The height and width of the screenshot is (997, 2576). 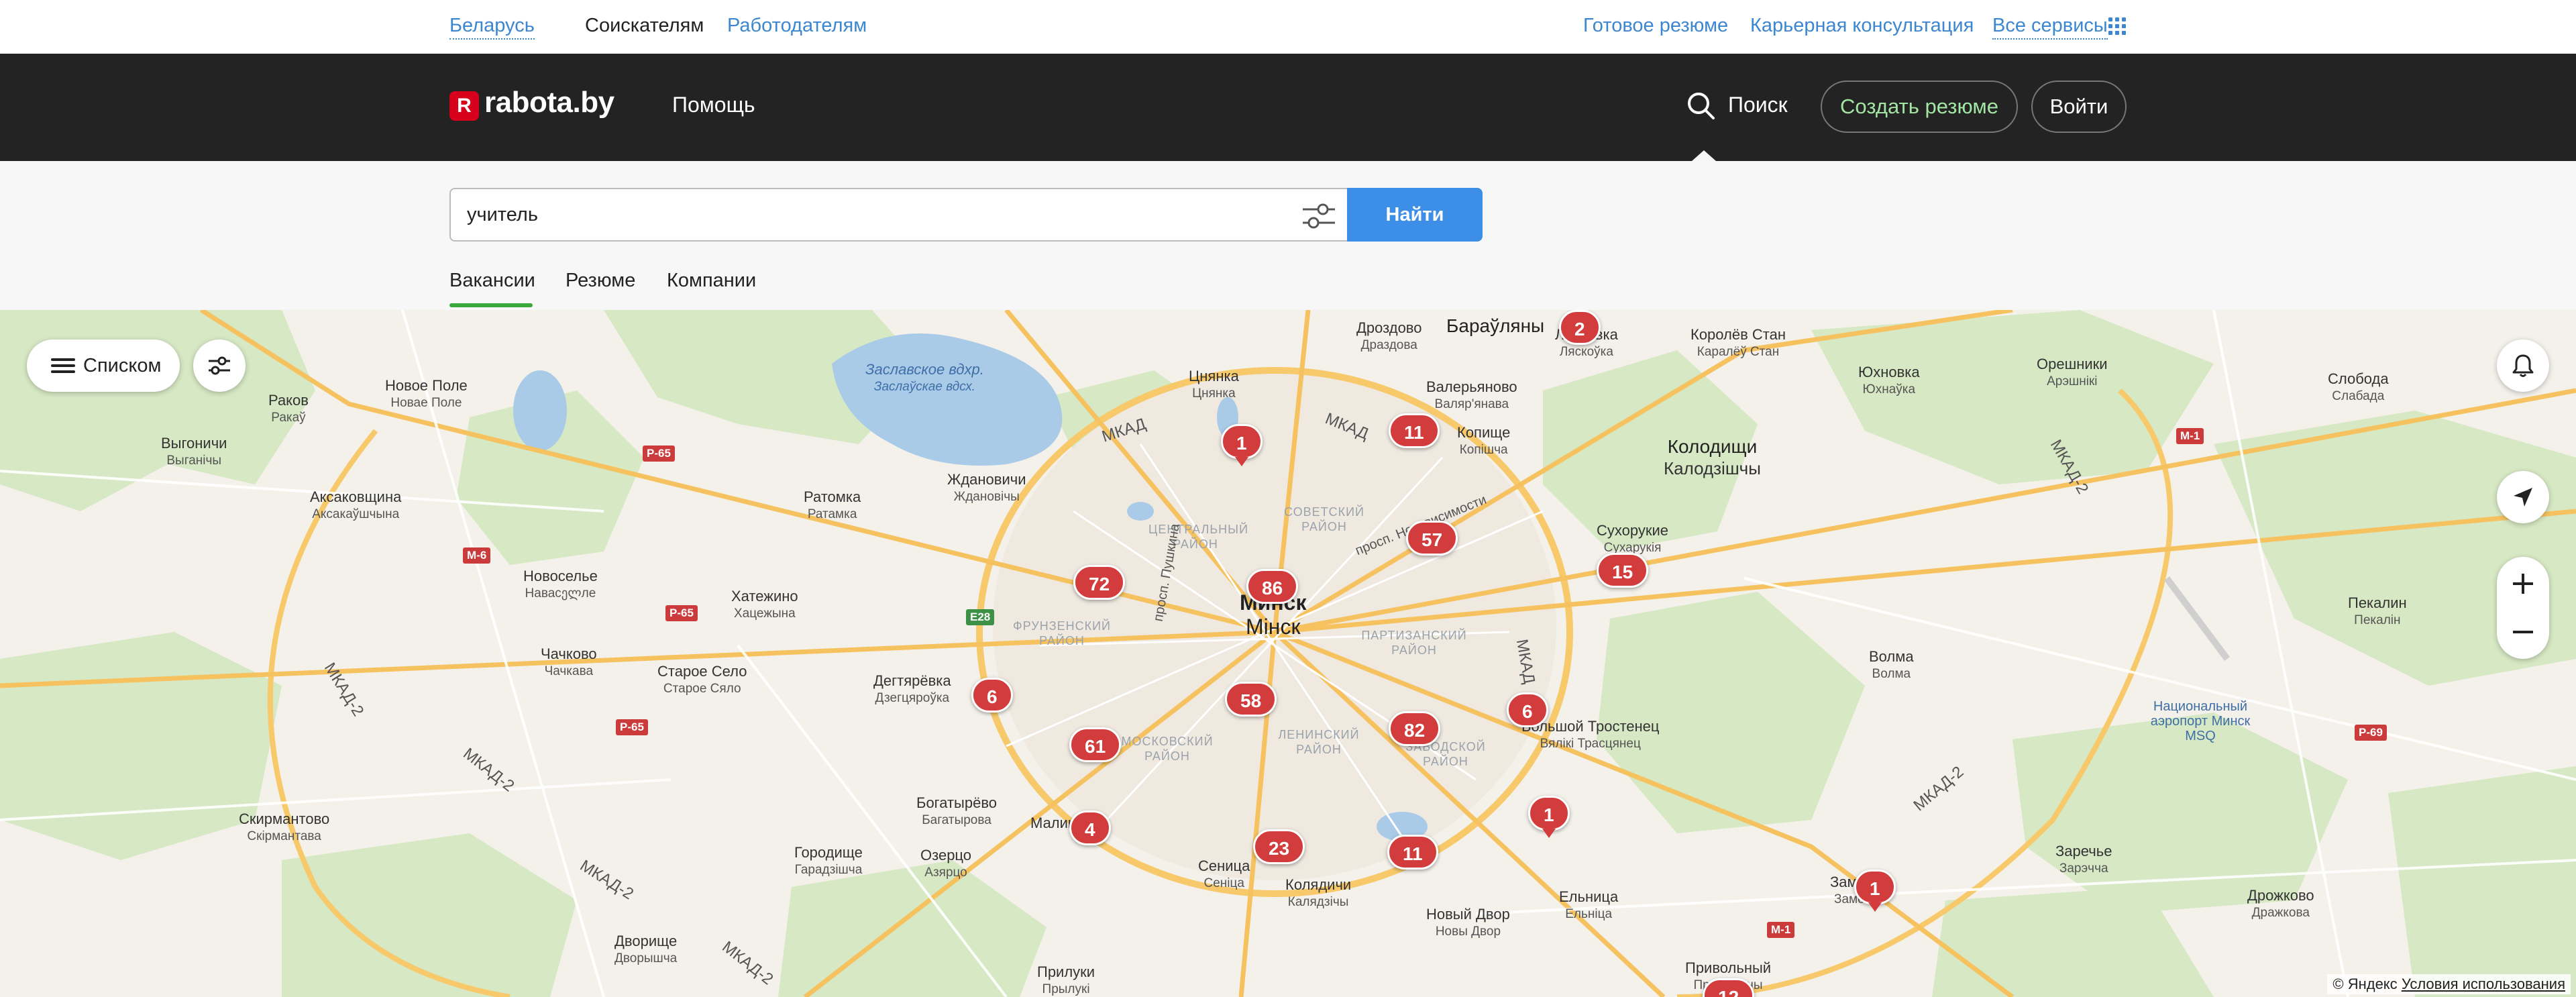 I want to click on place-subname: Чачкава, so click(x=569, y=671).